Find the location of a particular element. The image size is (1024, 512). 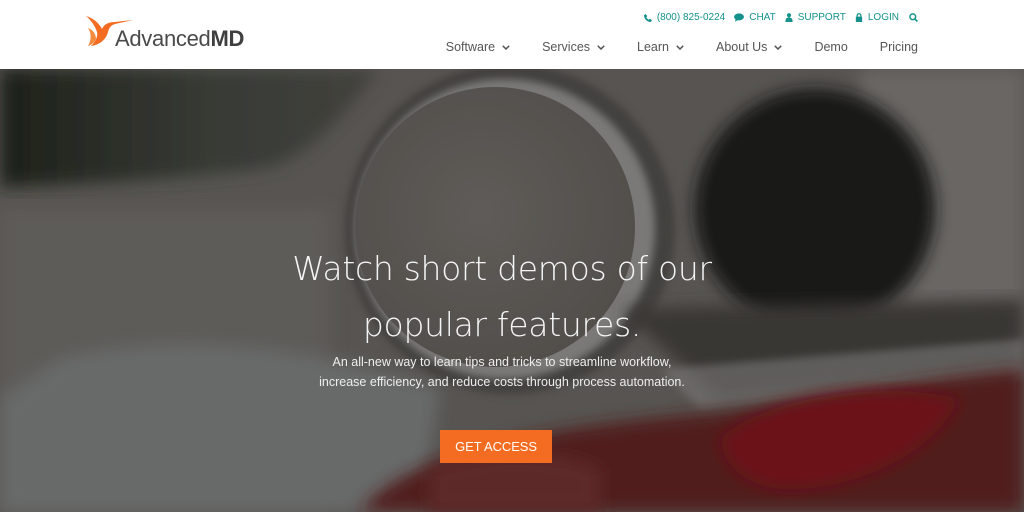

search-icon is located at coordinates (913, 17).